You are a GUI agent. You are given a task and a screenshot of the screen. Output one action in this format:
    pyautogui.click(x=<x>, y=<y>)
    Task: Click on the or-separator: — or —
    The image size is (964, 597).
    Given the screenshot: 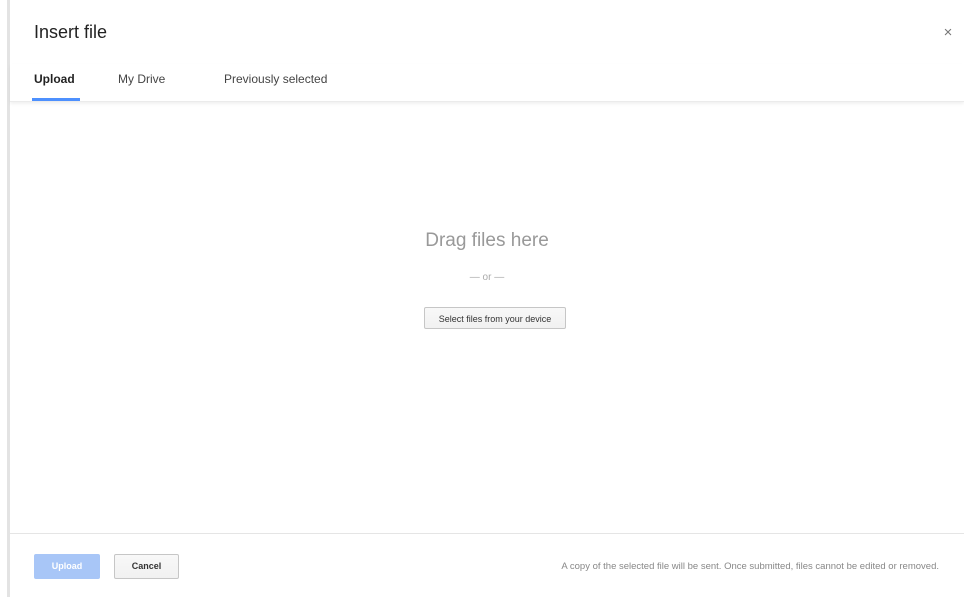 What is the action you would take?
    pyautogui.click(x=487, y=277)
    